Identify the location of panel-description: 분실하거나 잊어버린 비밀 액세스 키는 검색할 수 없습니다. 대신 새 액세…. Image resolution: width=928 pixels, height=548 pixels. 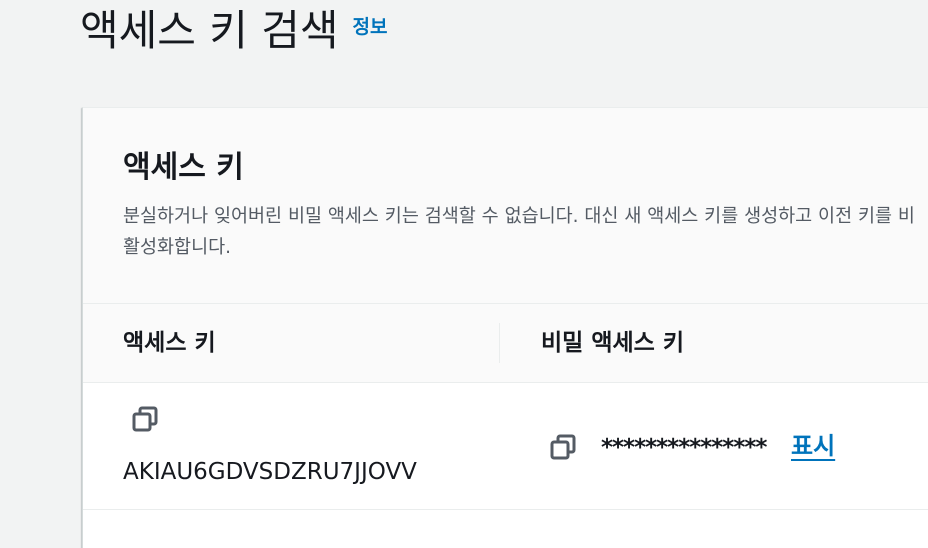
(519, 232).